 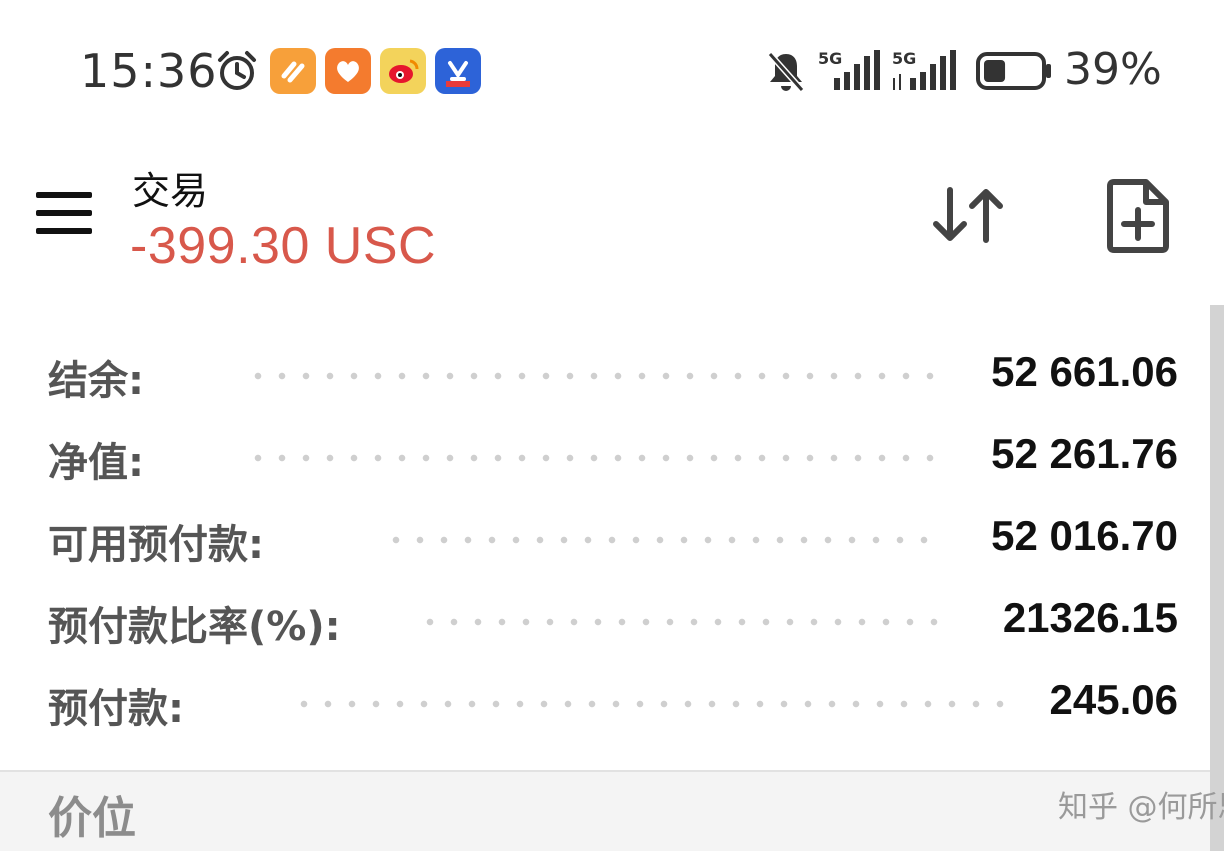 What do you see at coordinates (1084, 453) in the screenshot?
I see `summary-value: 52 261.76` at bounding box center [1084, 453].